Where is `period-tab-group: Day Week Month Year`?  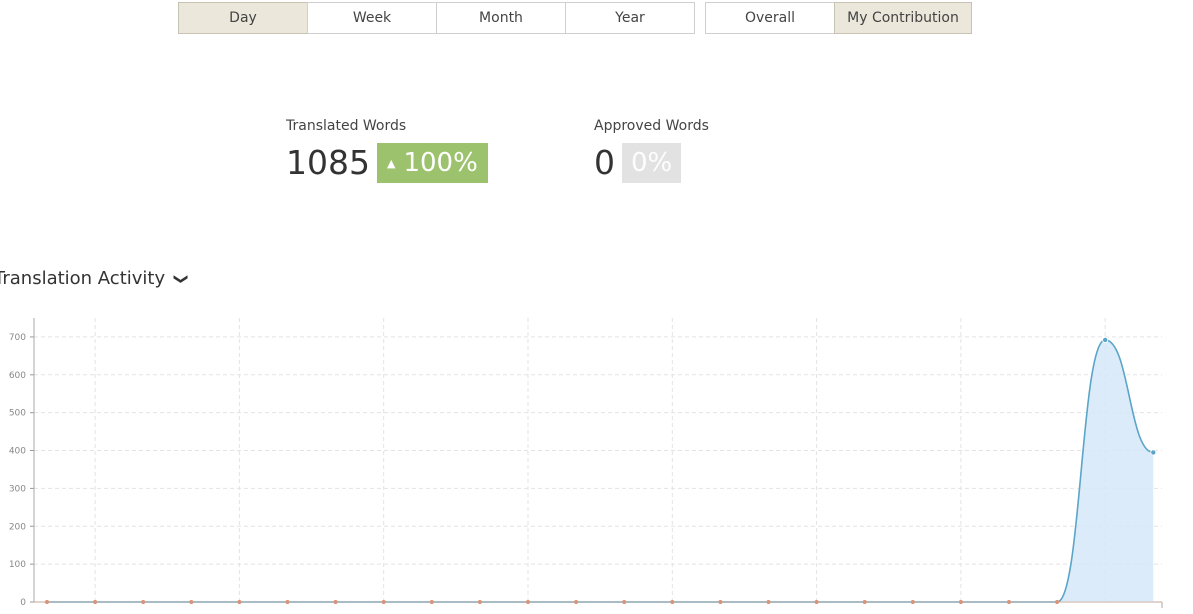
period-tab-group: Day Week Month Year is located at coordinates (436, 18).